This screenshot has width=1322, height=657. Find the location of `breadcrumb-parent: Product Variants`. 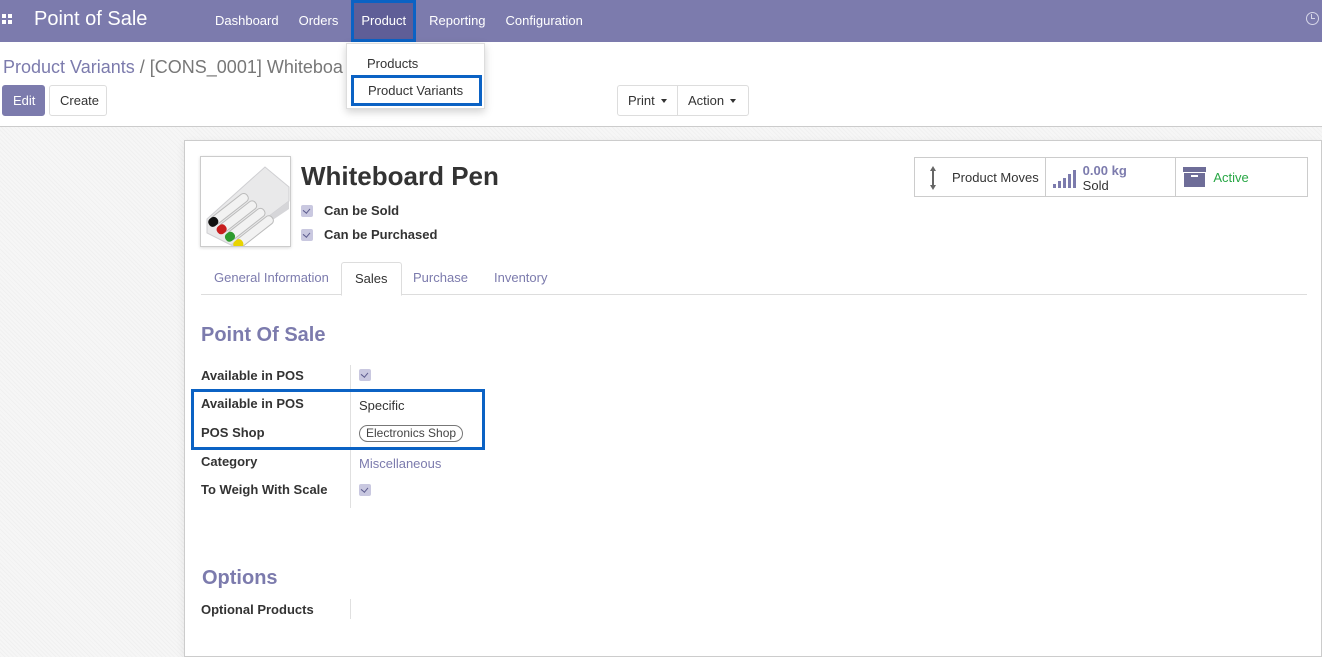

breadcrumb-parent: Product Variants is located at coordinates (69, 67).